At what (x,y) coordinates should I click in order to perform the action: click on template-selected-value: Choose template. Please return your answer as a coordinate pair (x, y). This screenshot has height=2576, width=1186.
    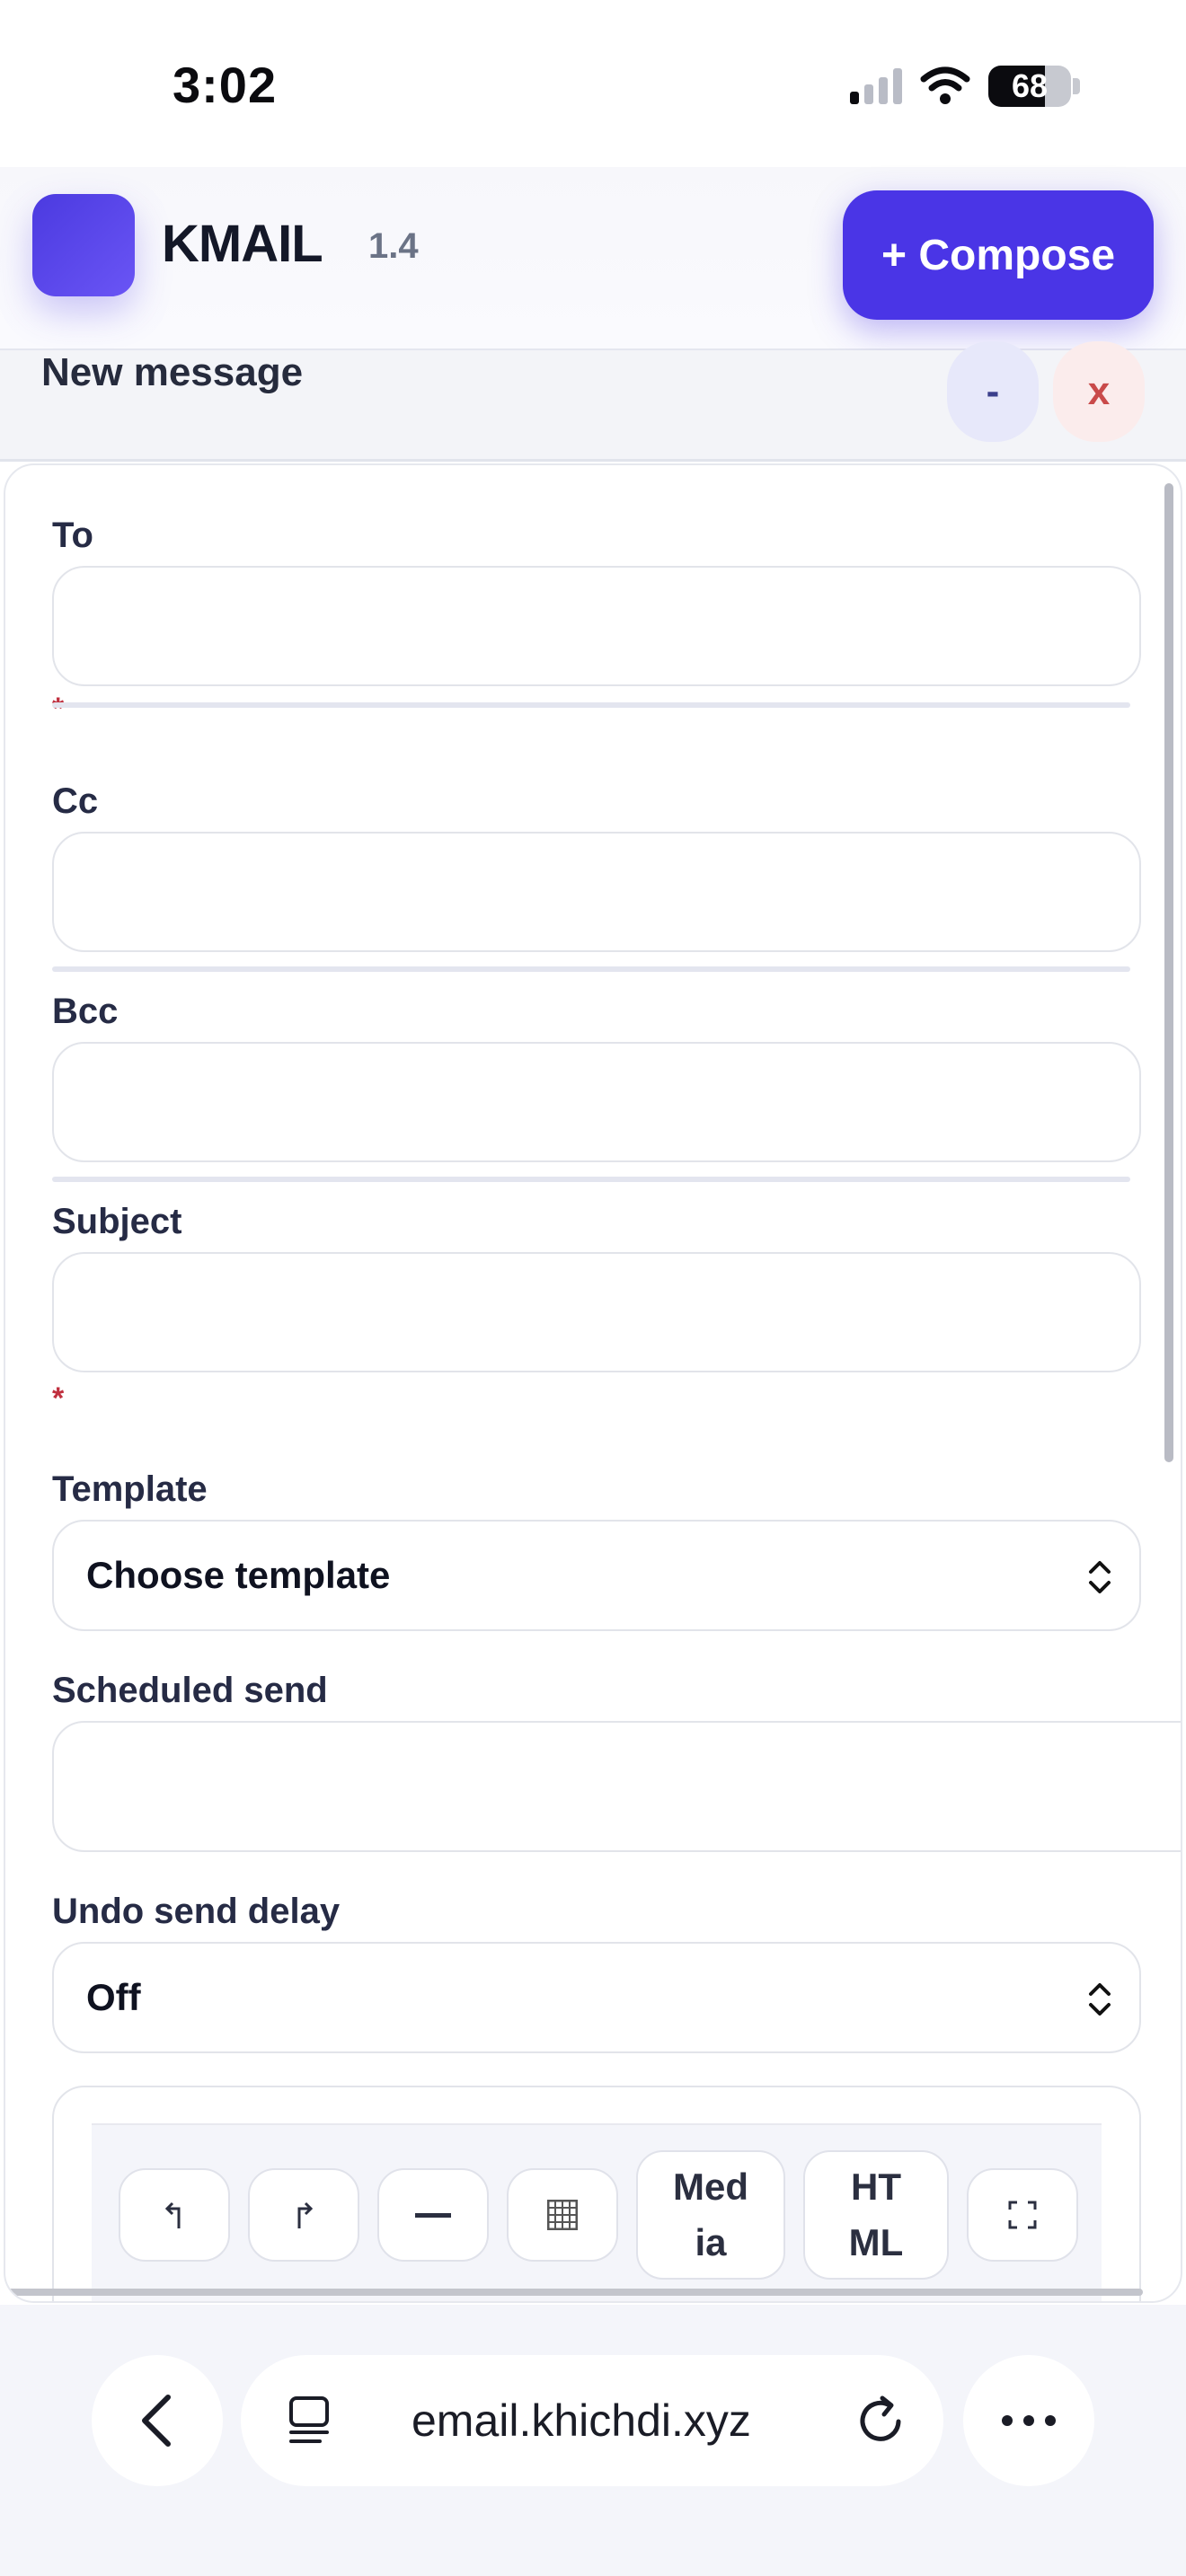
    Looking at the image, I should click on (238, 1575).